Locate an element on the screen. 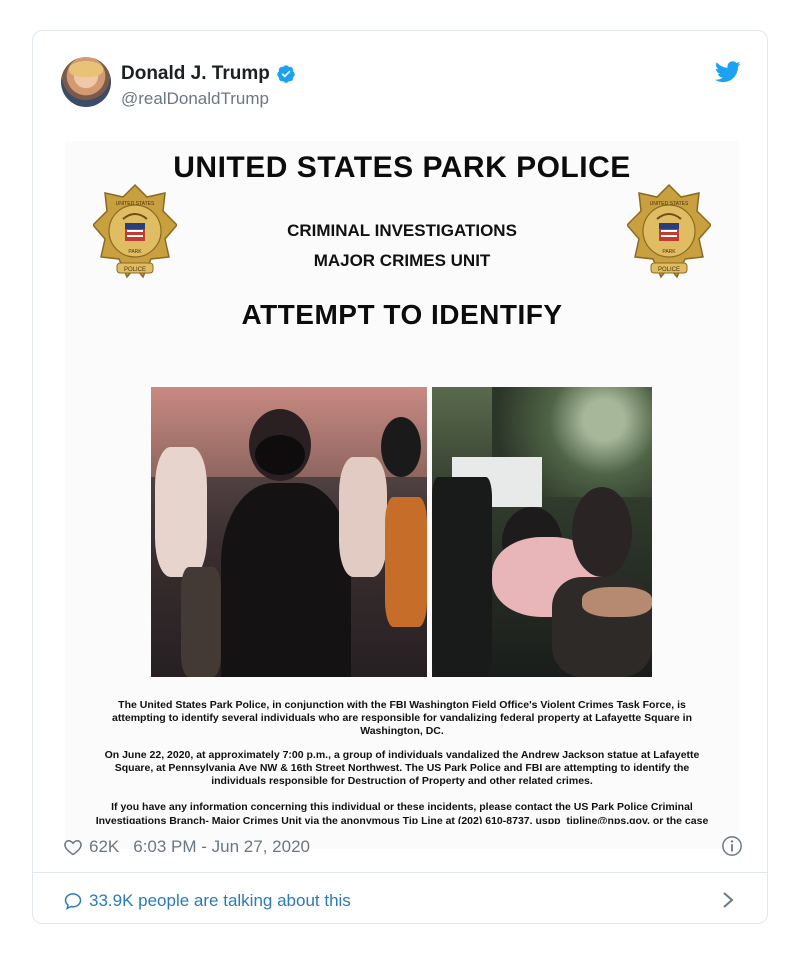  verified-badge-icon is located at coordinates (286, 74).